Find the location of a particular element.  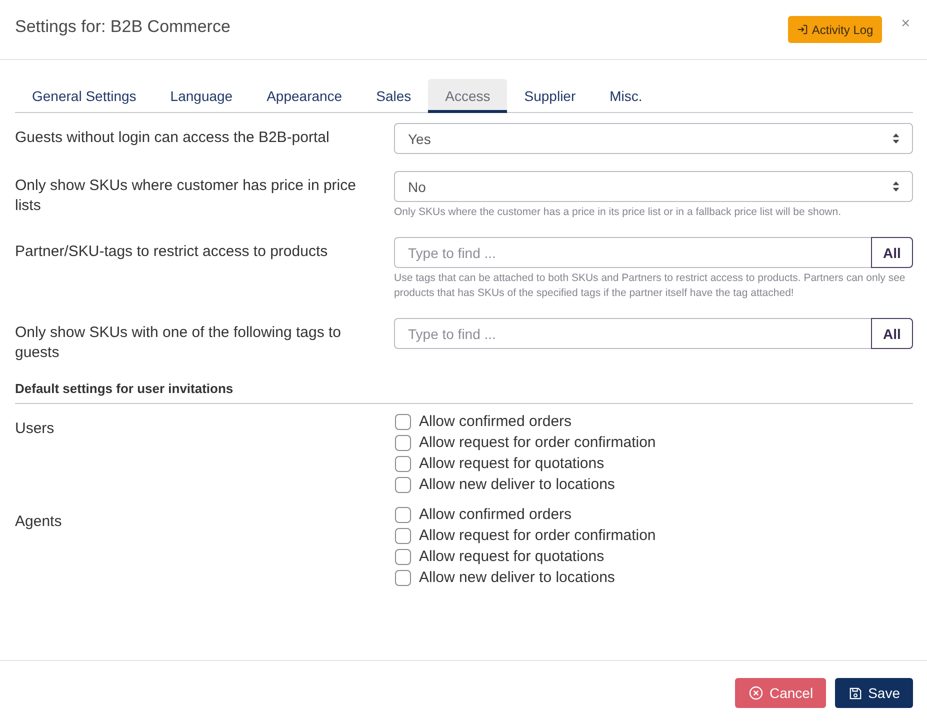

group-label: Agents is located at coordinates (39, 522).